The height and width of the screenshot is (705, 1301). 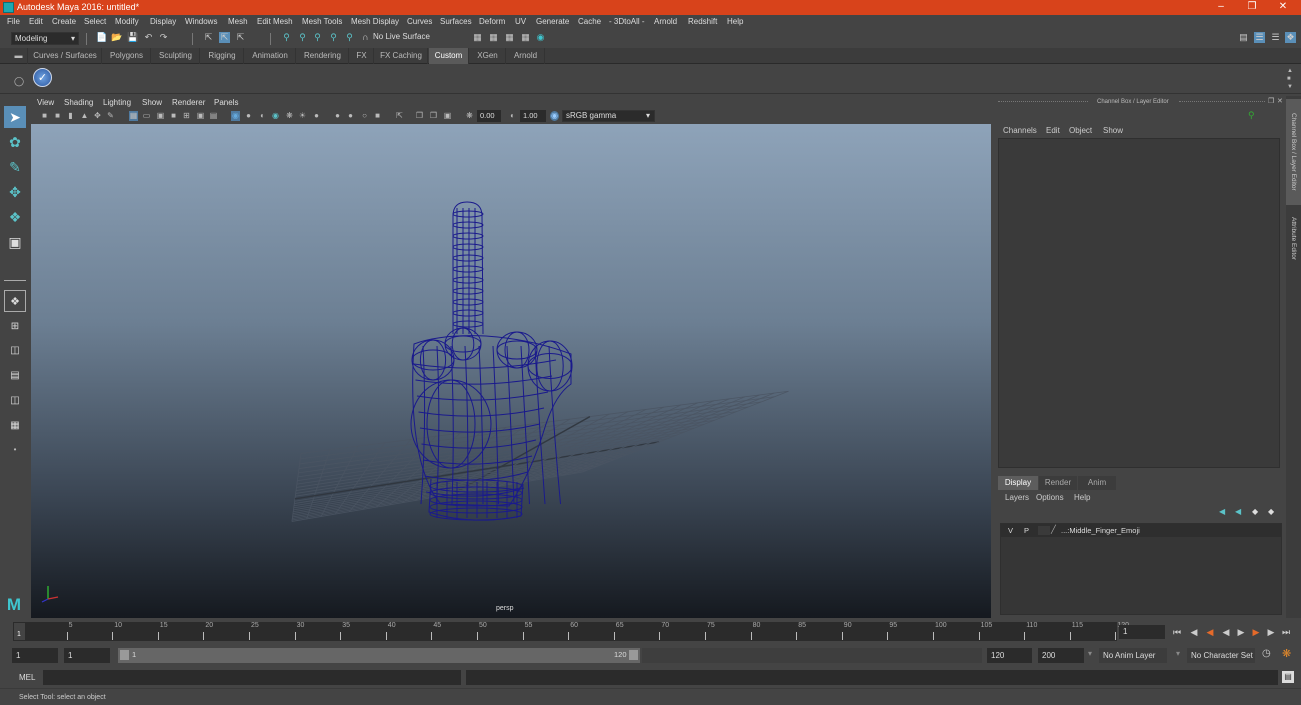 What do you see at coordinates (13, 21) in the screenshot?
I see `menu-file: File` at bounding box center [13, 21].